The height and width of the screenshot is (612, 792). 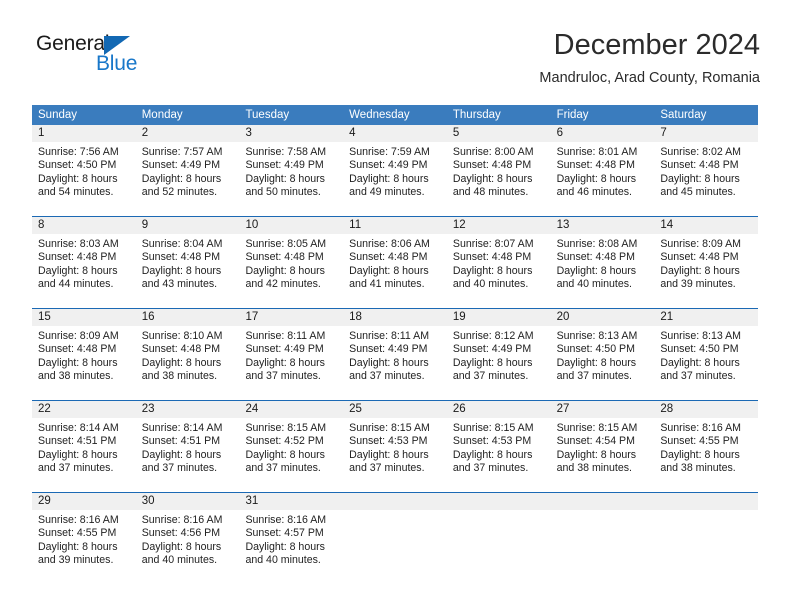 I want to click on sunset-time: Sunset: 4:50 PM, so click(x=595, y=349).